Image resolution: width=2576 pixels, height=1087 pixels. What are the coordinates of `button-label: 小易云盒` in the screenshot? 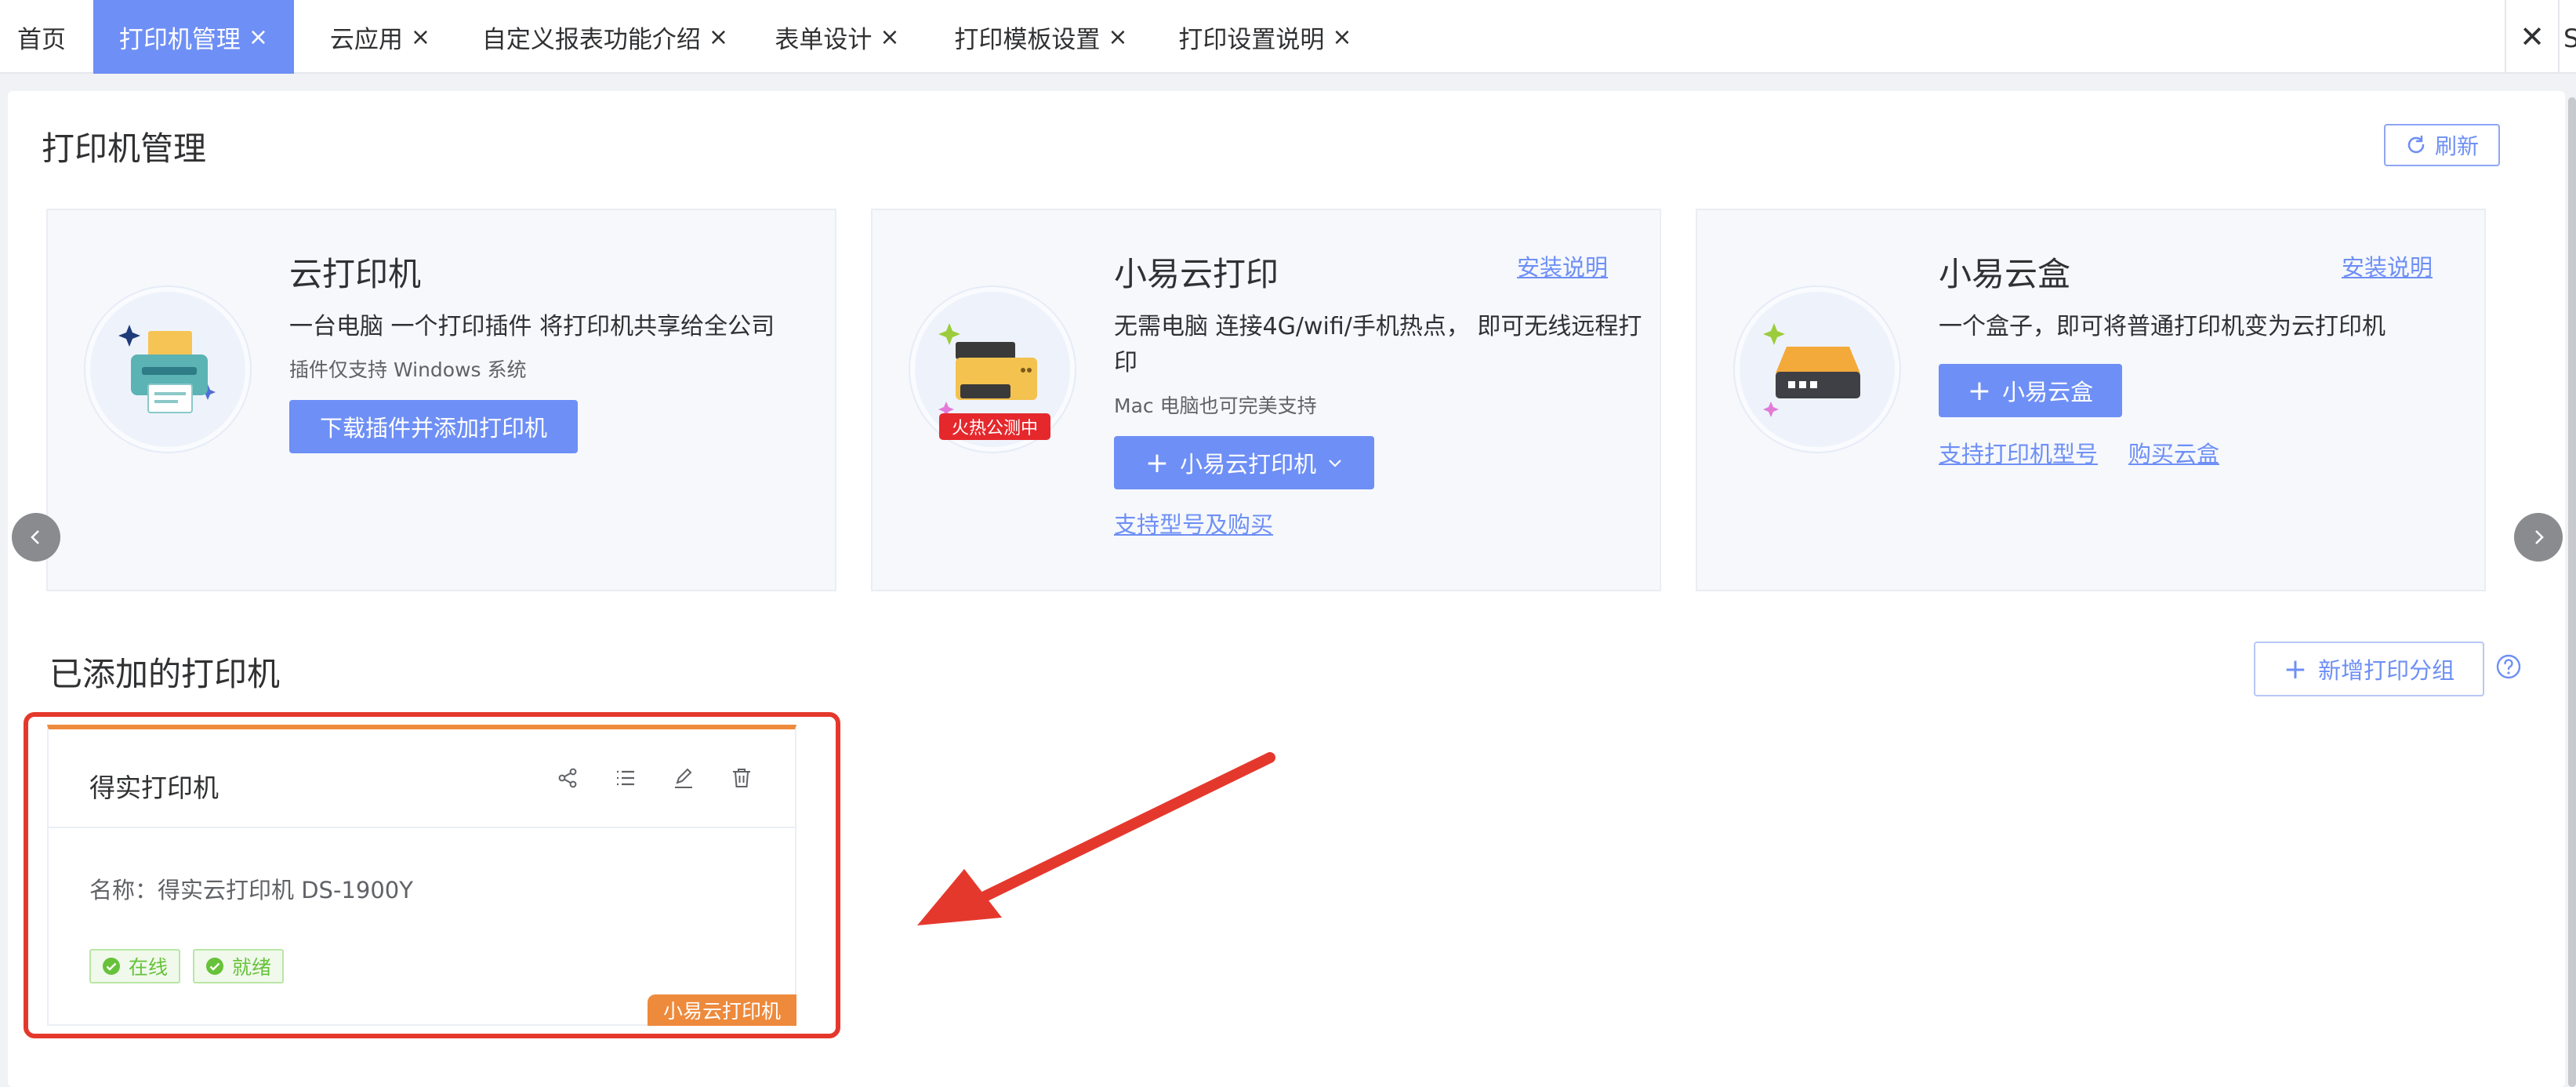 It's located at (2048, 392).